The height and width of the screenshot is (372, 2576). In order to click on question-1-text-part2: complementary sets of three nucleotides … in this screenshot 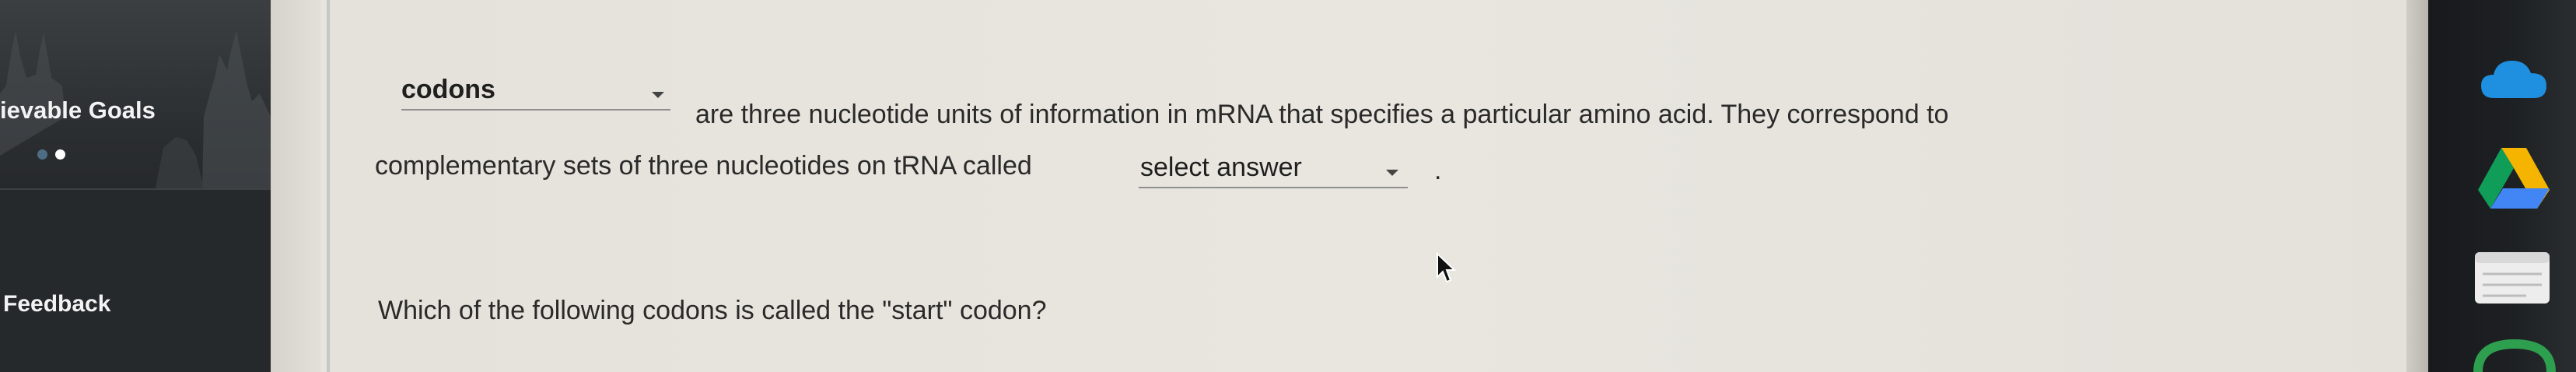, I will do `click(704, 166)`.